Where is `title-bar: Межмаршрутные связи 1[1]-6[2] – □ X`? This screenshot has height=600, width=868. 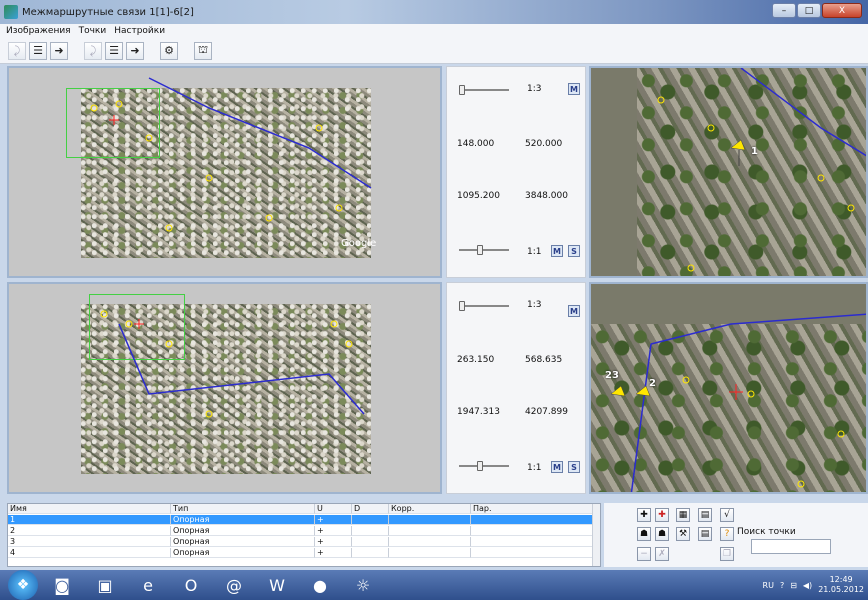
title-bar: Межмаршрутные связи 1[1]-6[2] – □ X is located at coordinates (434, 12).